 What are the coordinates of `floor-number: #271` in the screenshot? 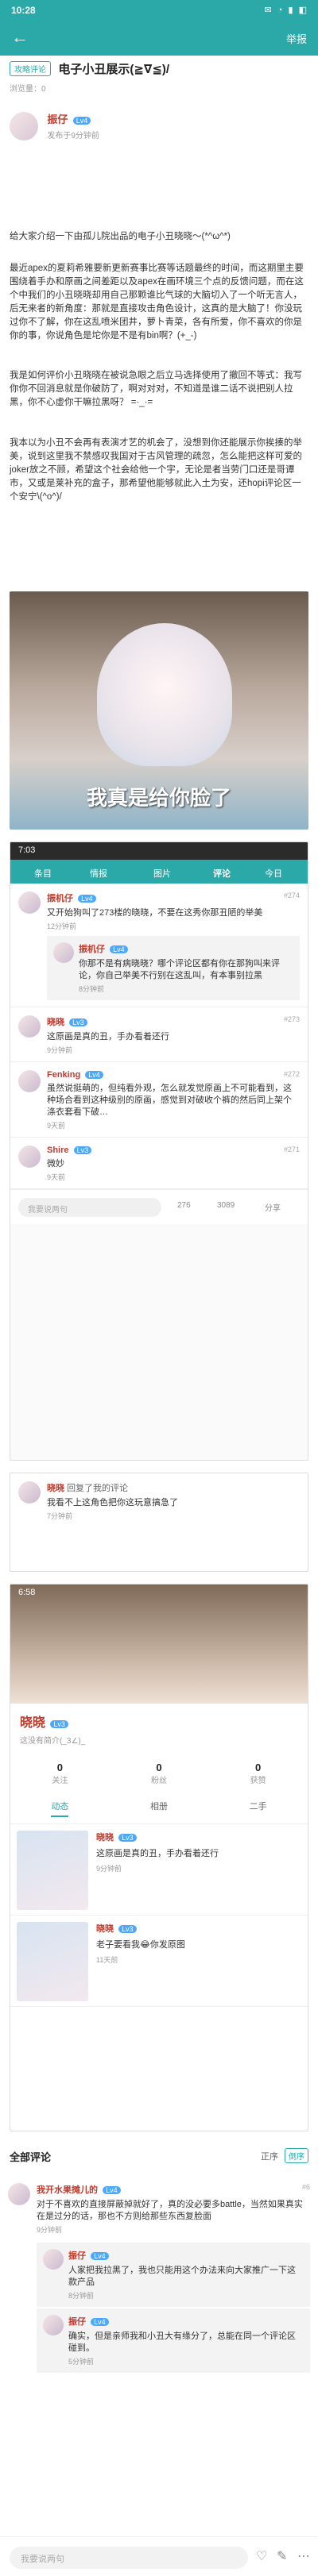 It's located at (291, 1149).